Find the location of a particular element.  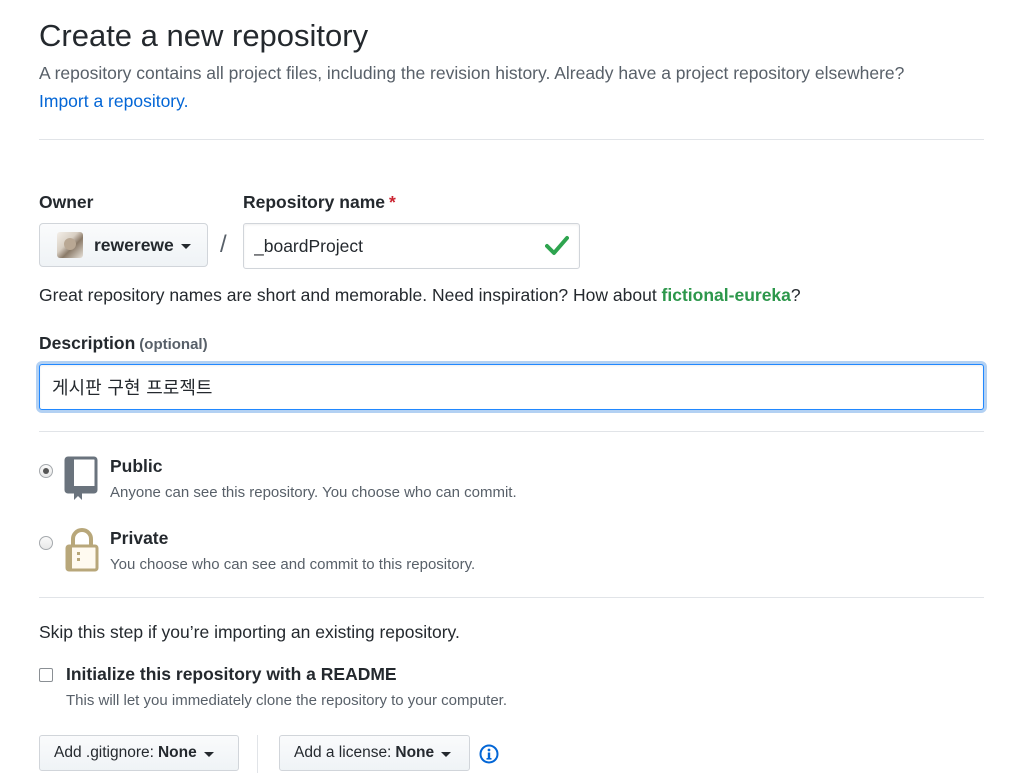

repo-name-label: Repository name * is located at coordinates (319, 202).